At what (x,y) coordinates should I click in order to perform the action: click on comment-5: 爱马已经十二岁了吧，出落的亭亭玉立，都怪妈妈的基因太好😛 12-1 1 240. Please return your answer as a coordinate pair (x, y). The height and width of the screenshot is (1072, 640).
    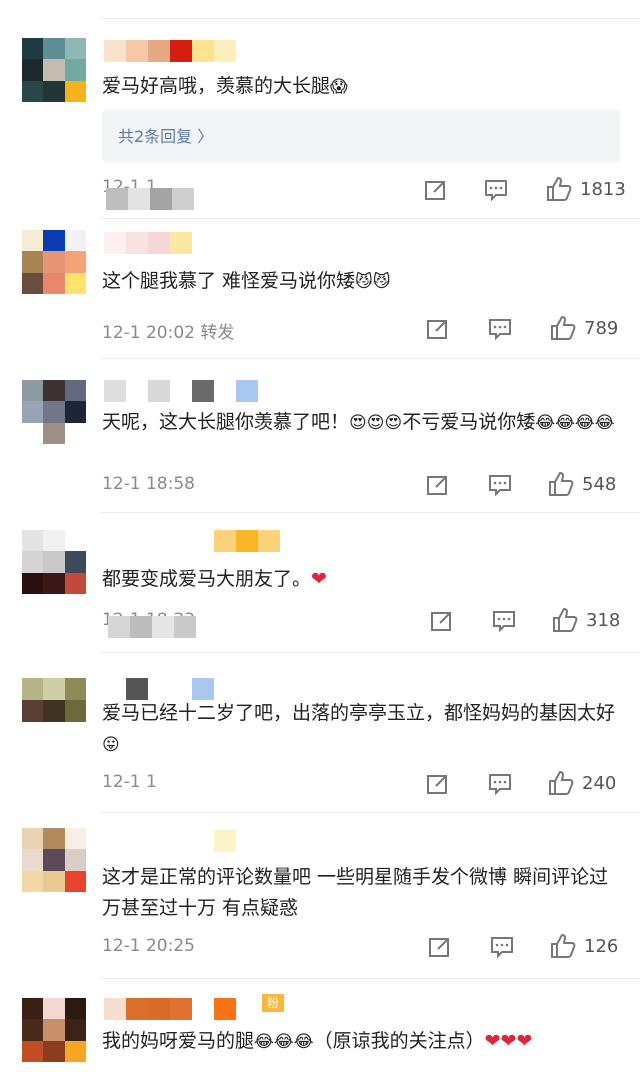
    Looking at the image, I should click on (320, 732).